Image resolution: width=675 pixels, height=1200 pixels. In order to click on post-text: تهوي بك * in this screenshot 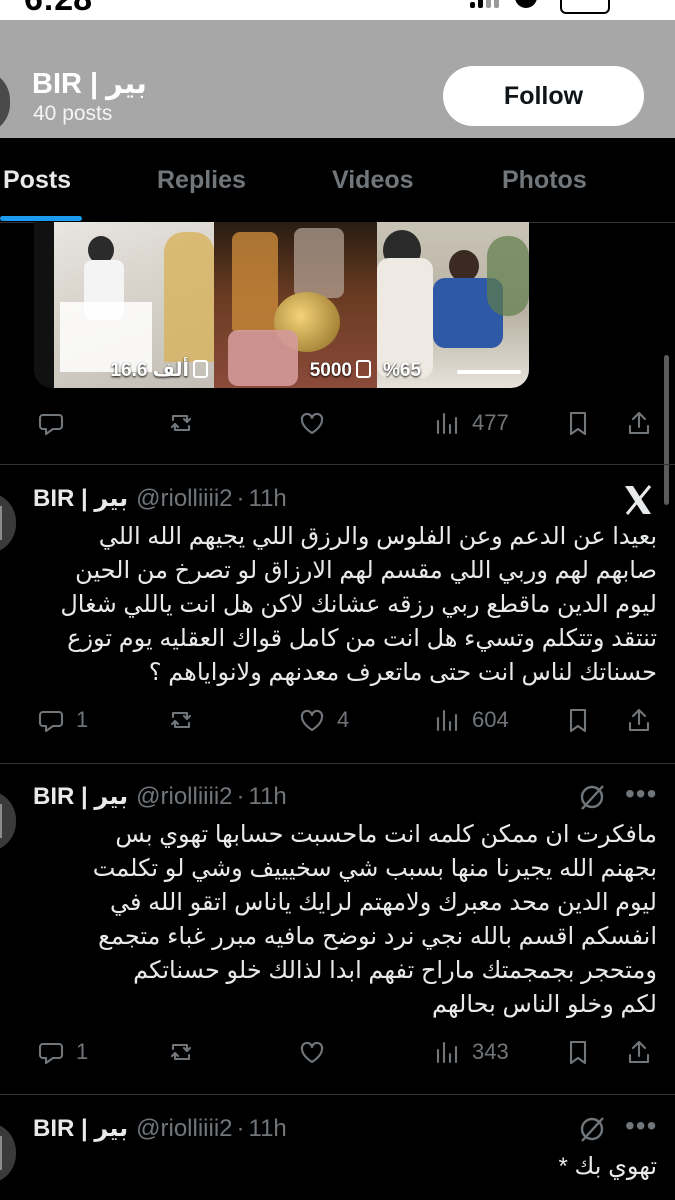, I will do `click(607, 1166)`.